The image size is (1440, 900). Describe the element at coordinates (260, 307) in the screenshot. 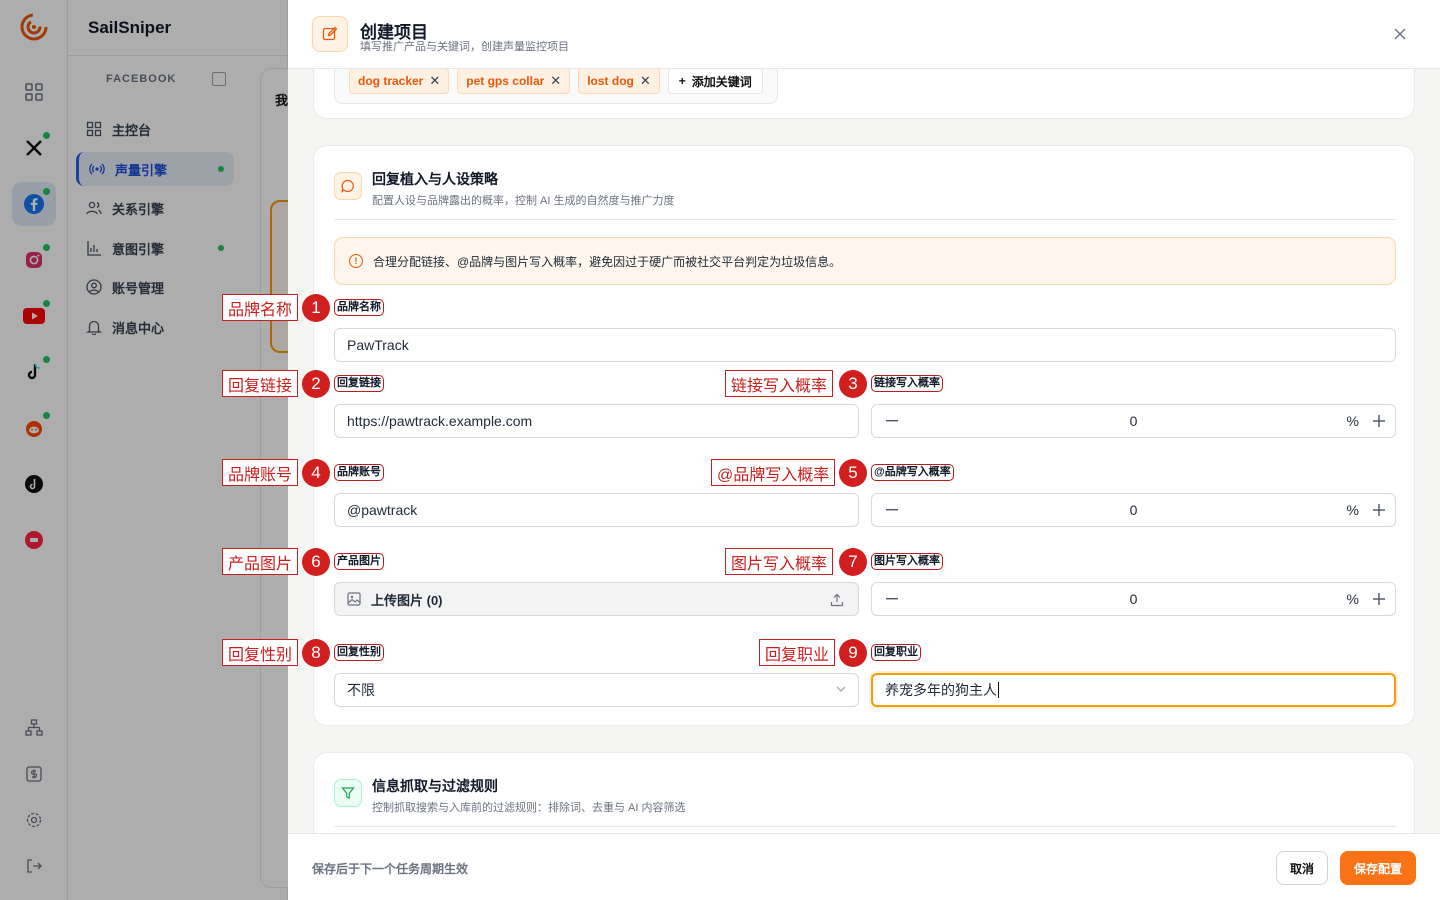

I see `annotation-label: 品牌名称` at that location.